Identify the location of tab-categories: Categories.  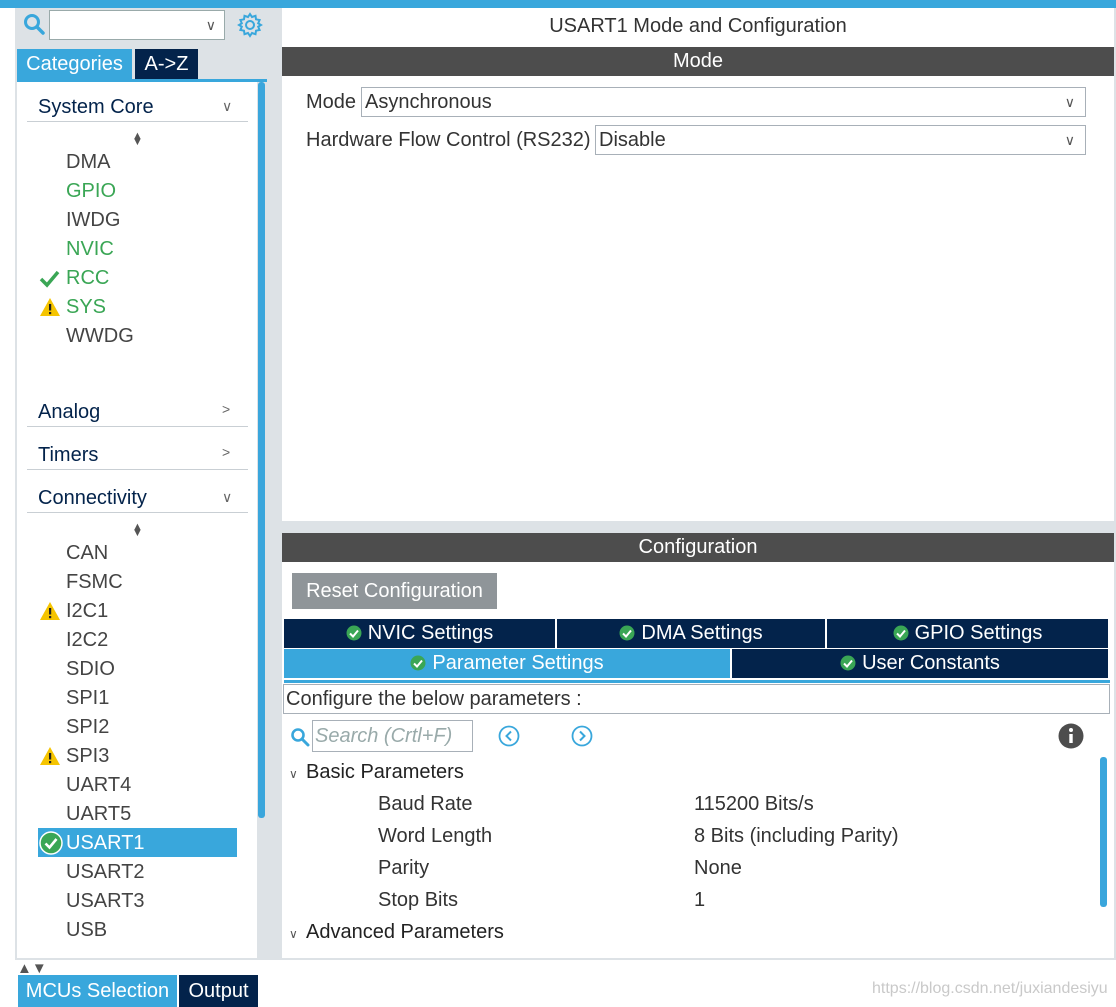
(74, 64).